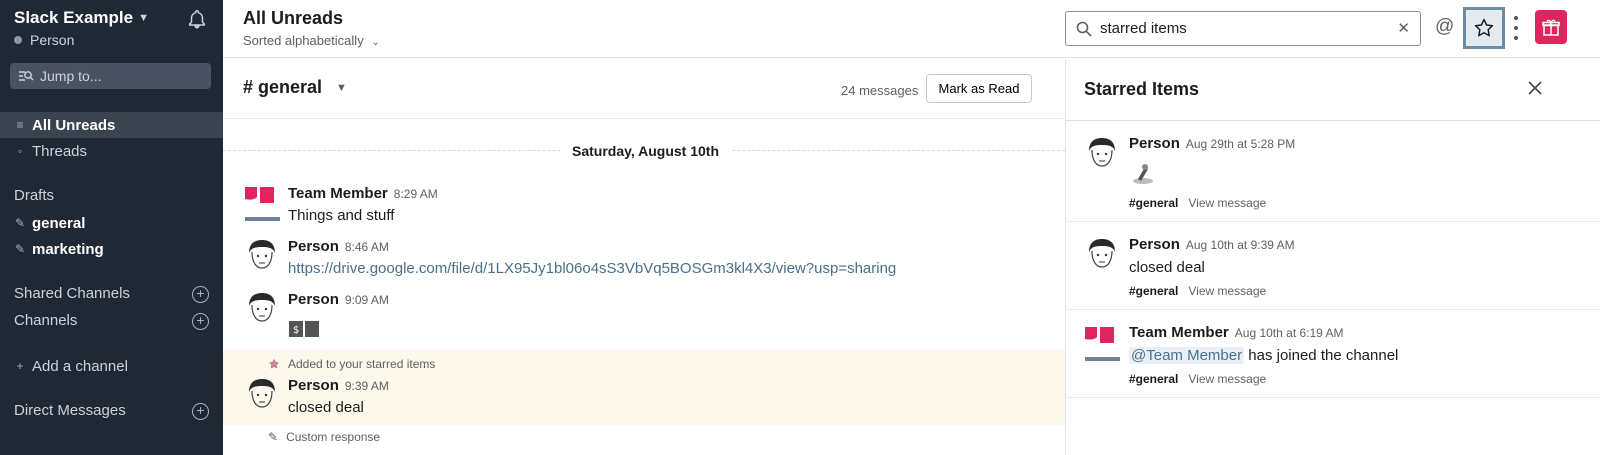 The height and width of the screenshot is (455, 1600). I want to click on starred-note-label: Added to your starred items, so click(362, 364).